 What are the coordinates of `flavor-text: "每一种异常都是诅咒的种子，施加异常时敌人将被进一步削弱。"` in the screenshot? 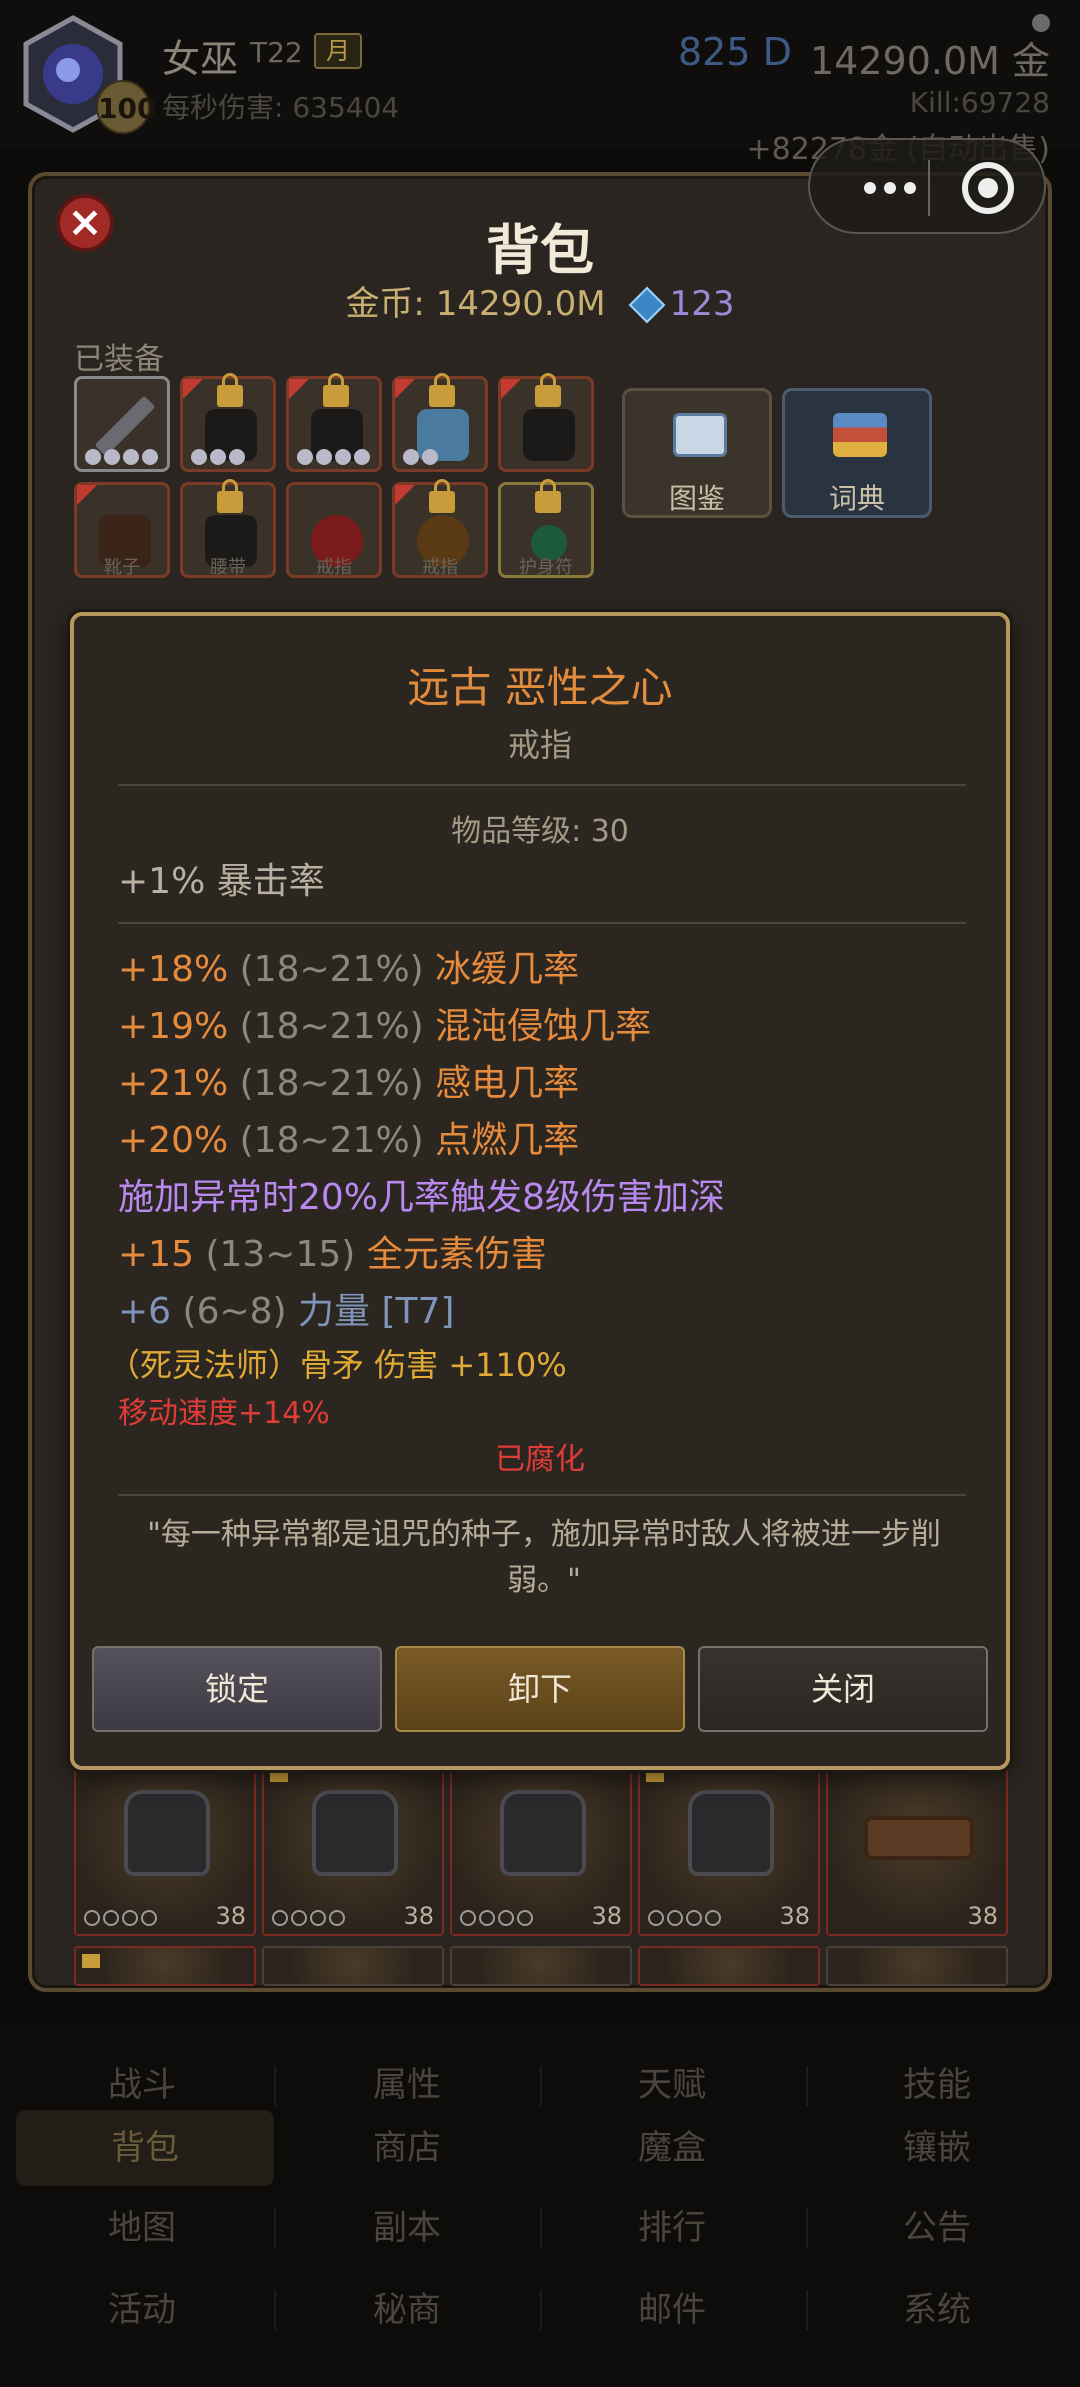 It's located at (544, 1557).